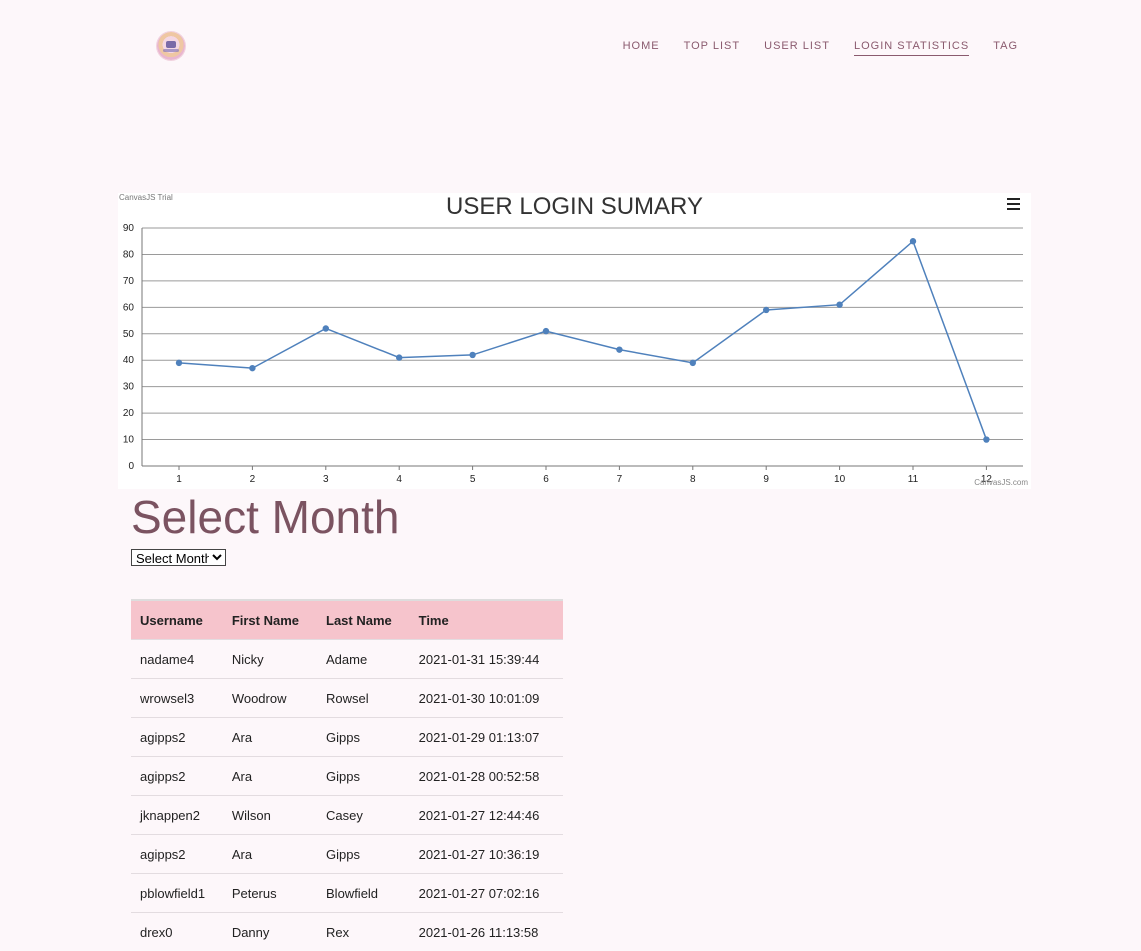  Describe the element at coordinates (1013, 204) in the screenshot. I see `hamburger-menu-icon` at that location.